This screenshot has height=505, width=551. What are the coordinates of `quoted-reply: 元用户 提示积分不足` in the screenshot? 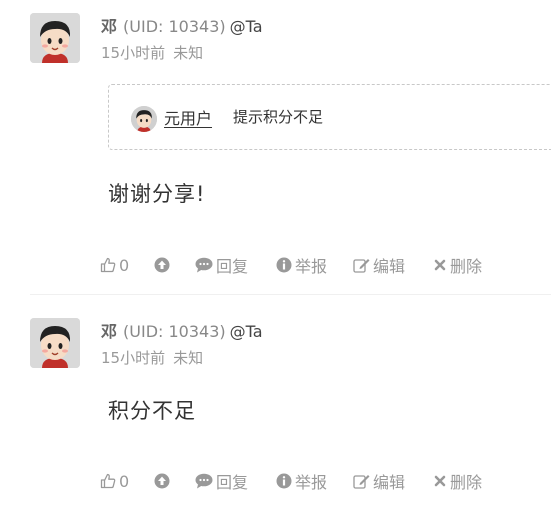 It's located at (329, 117).